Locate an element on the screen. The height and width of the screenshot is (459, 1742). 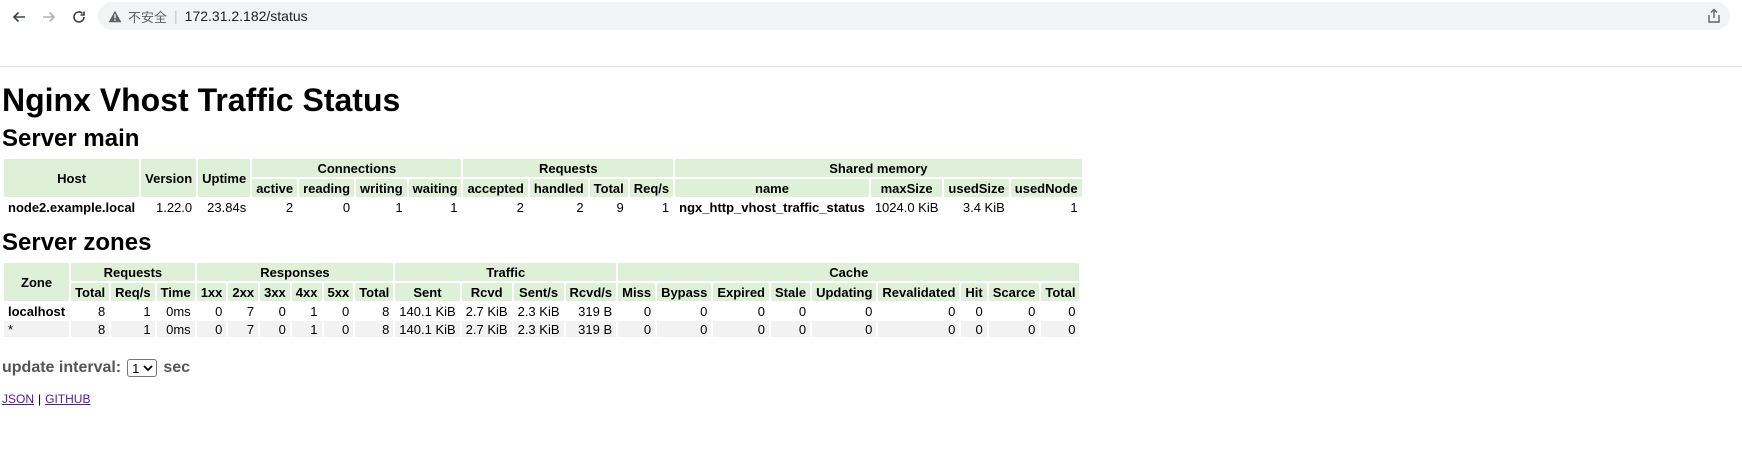
forward-button is located at coordinates (49, 17).